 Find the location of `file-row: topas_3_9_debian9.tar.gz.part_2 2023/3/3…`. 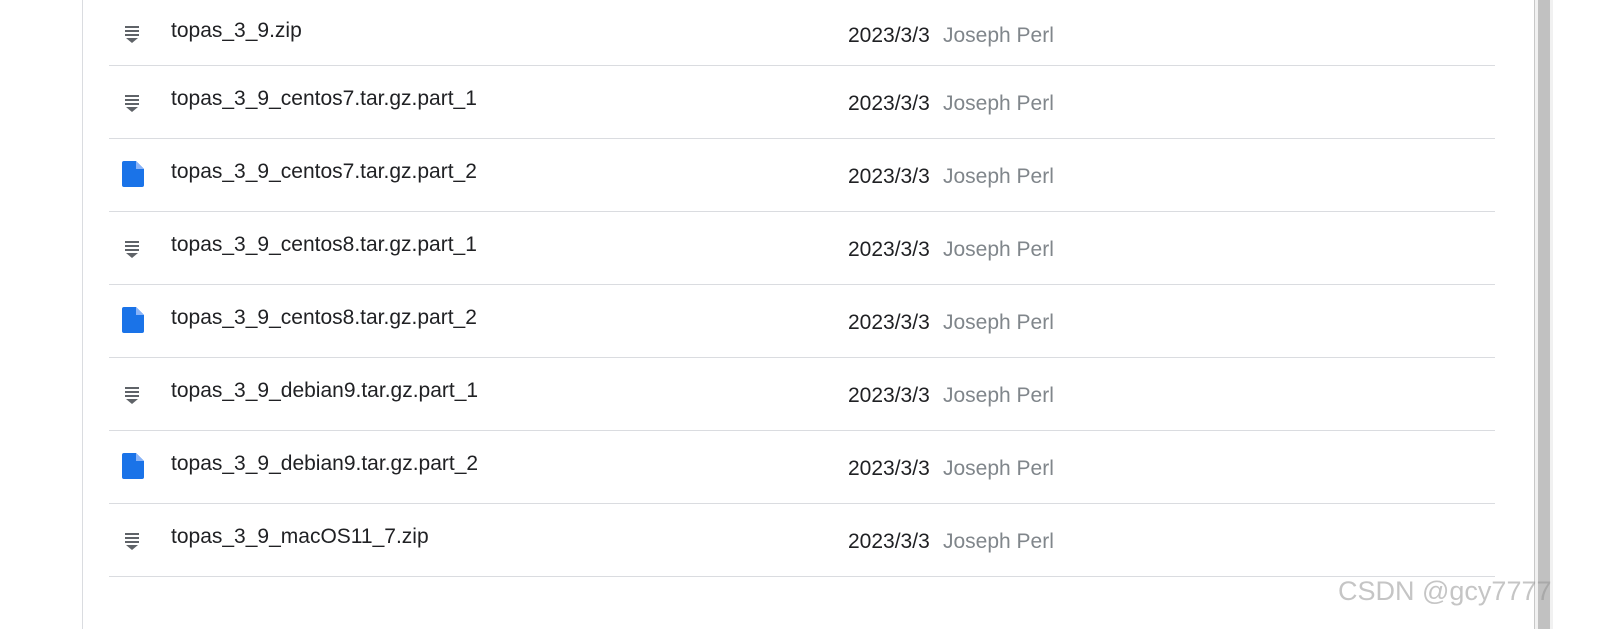

file-row: topas_3_9_debian9.tar.gz.part_2 2023/3/3… is located at coordinates (802, 467).